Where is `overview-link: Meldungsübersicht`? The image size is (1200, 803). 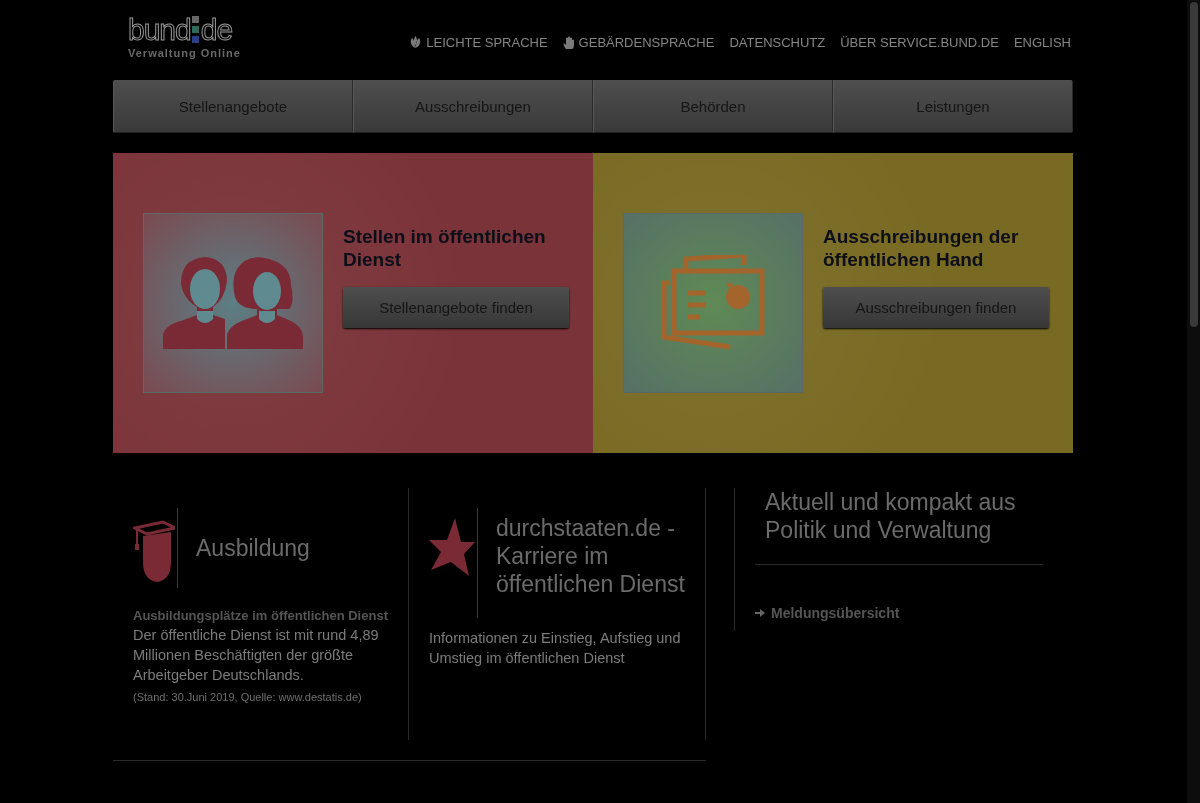
overview-link: Meldungsübersicht is located at coordinates (827, 613).